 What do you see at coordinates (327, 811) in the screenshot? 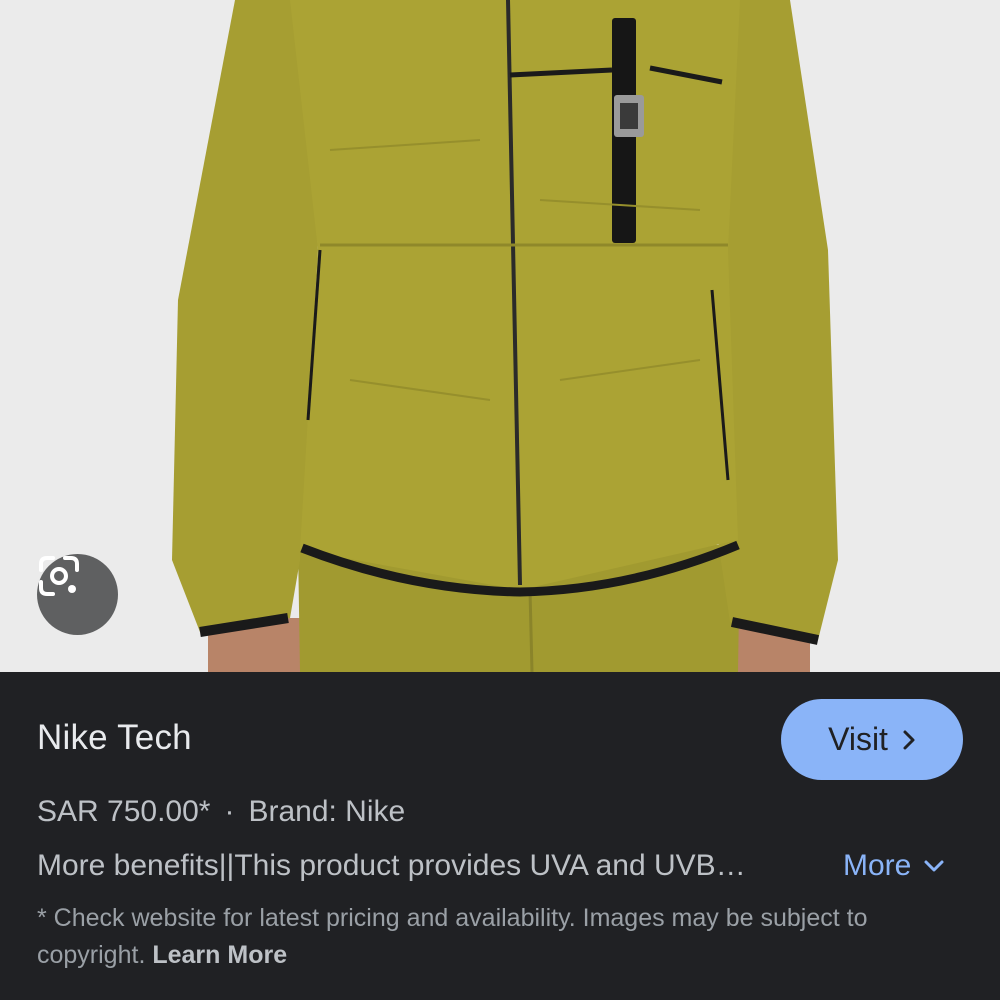
I see `product-brand: Brand: Nike` at bounding box center [327, 811].